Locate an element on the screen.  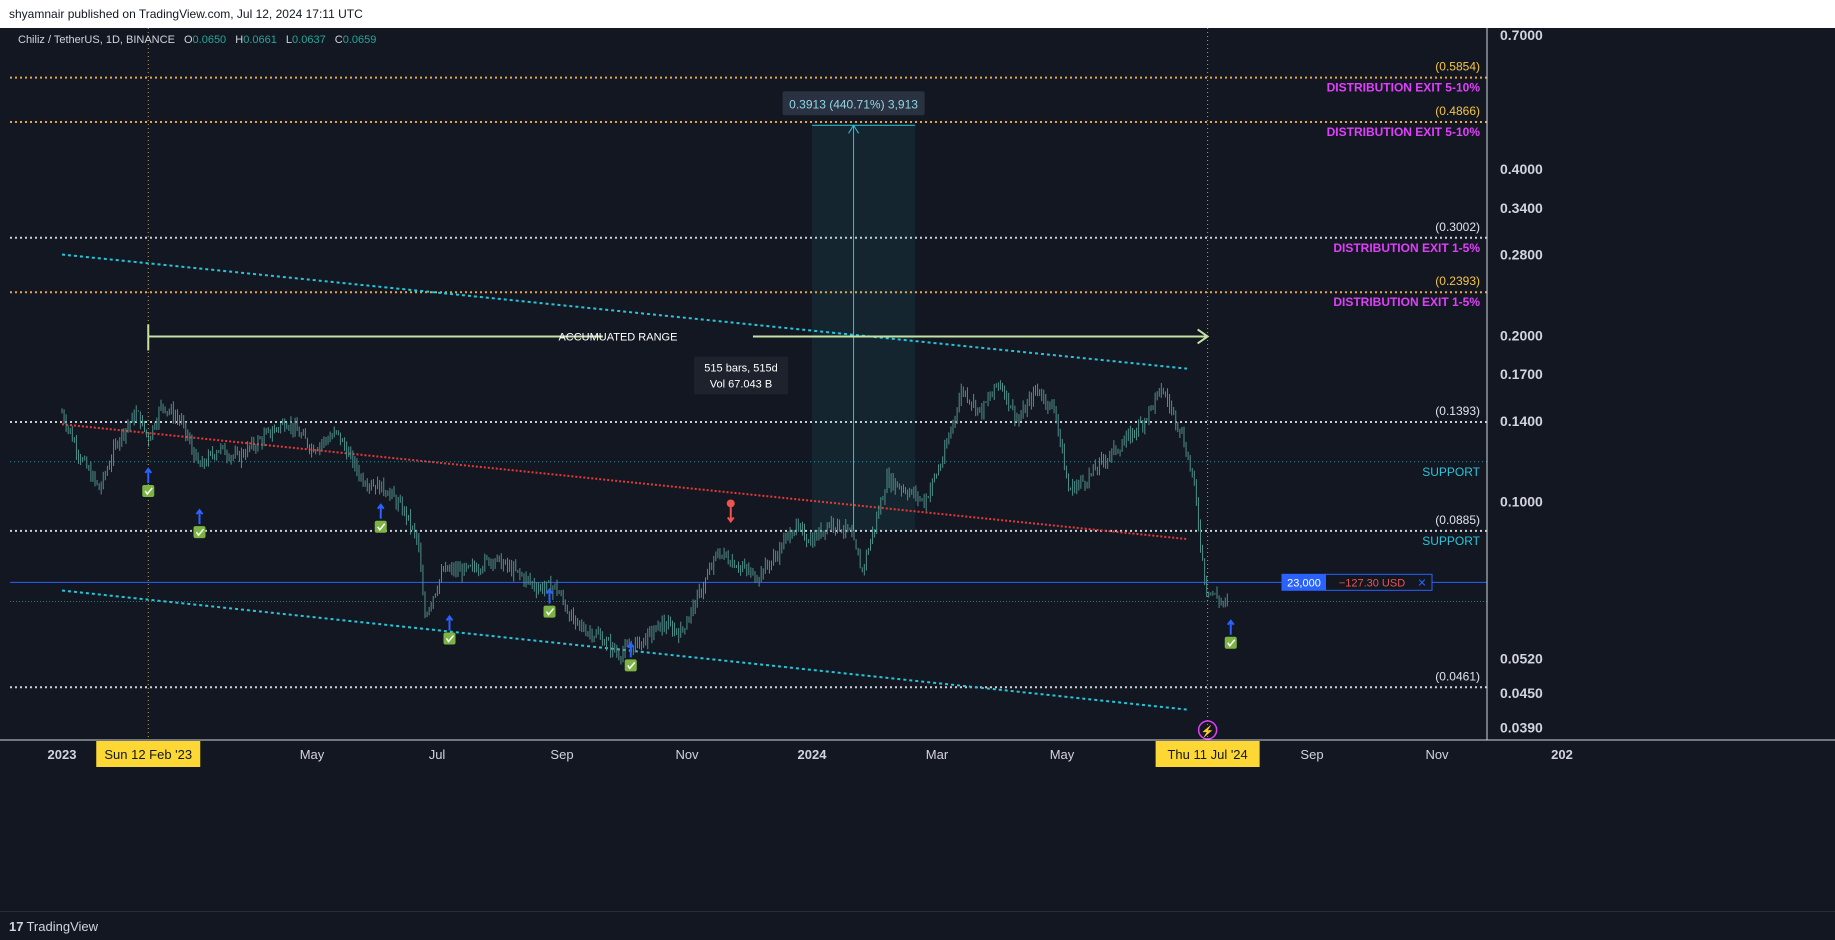
tradingview-logo: 17 TradingView is located at coordinates (53, 926).